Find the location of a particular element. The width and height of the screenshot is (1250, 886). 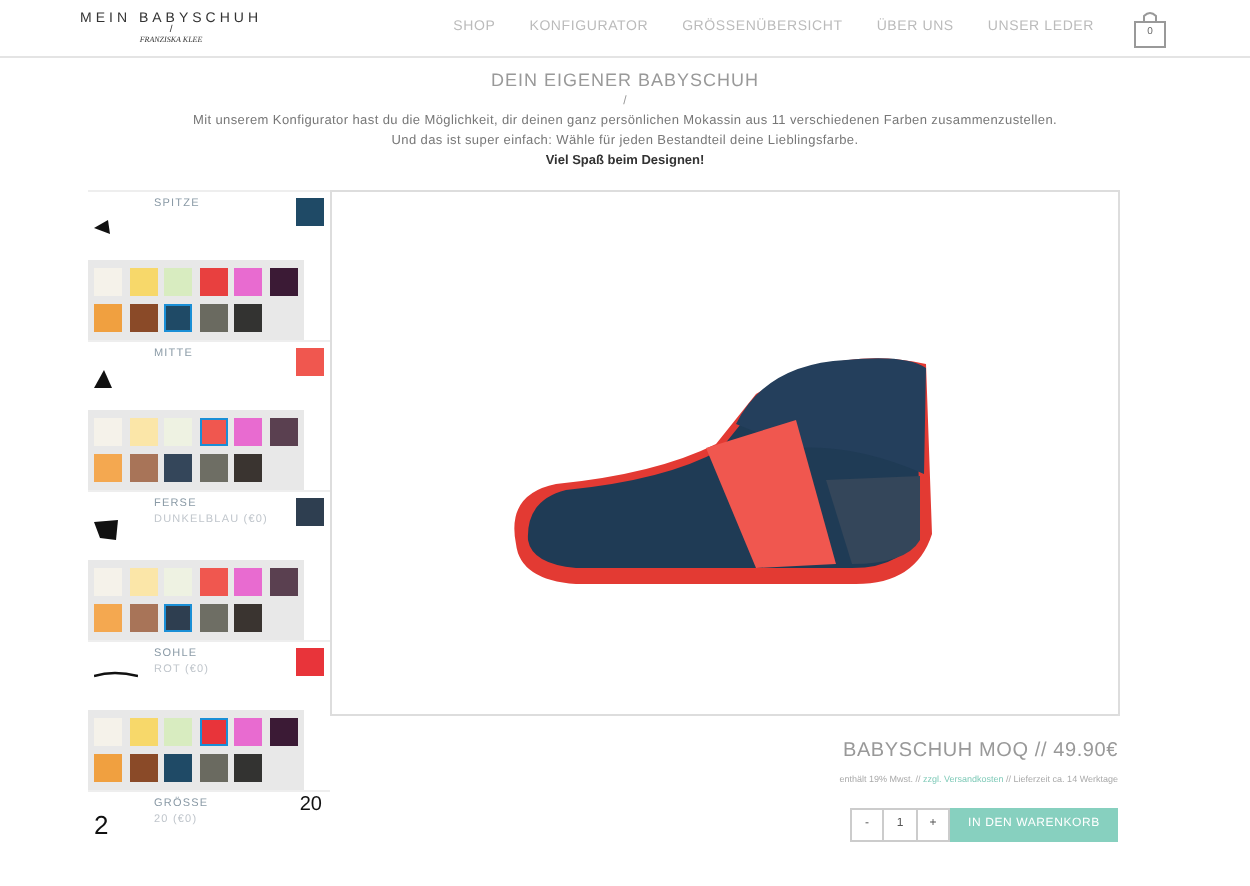

page-title: DEIN EIGENER BABYSCHUH is located at coordinates (625, 81).